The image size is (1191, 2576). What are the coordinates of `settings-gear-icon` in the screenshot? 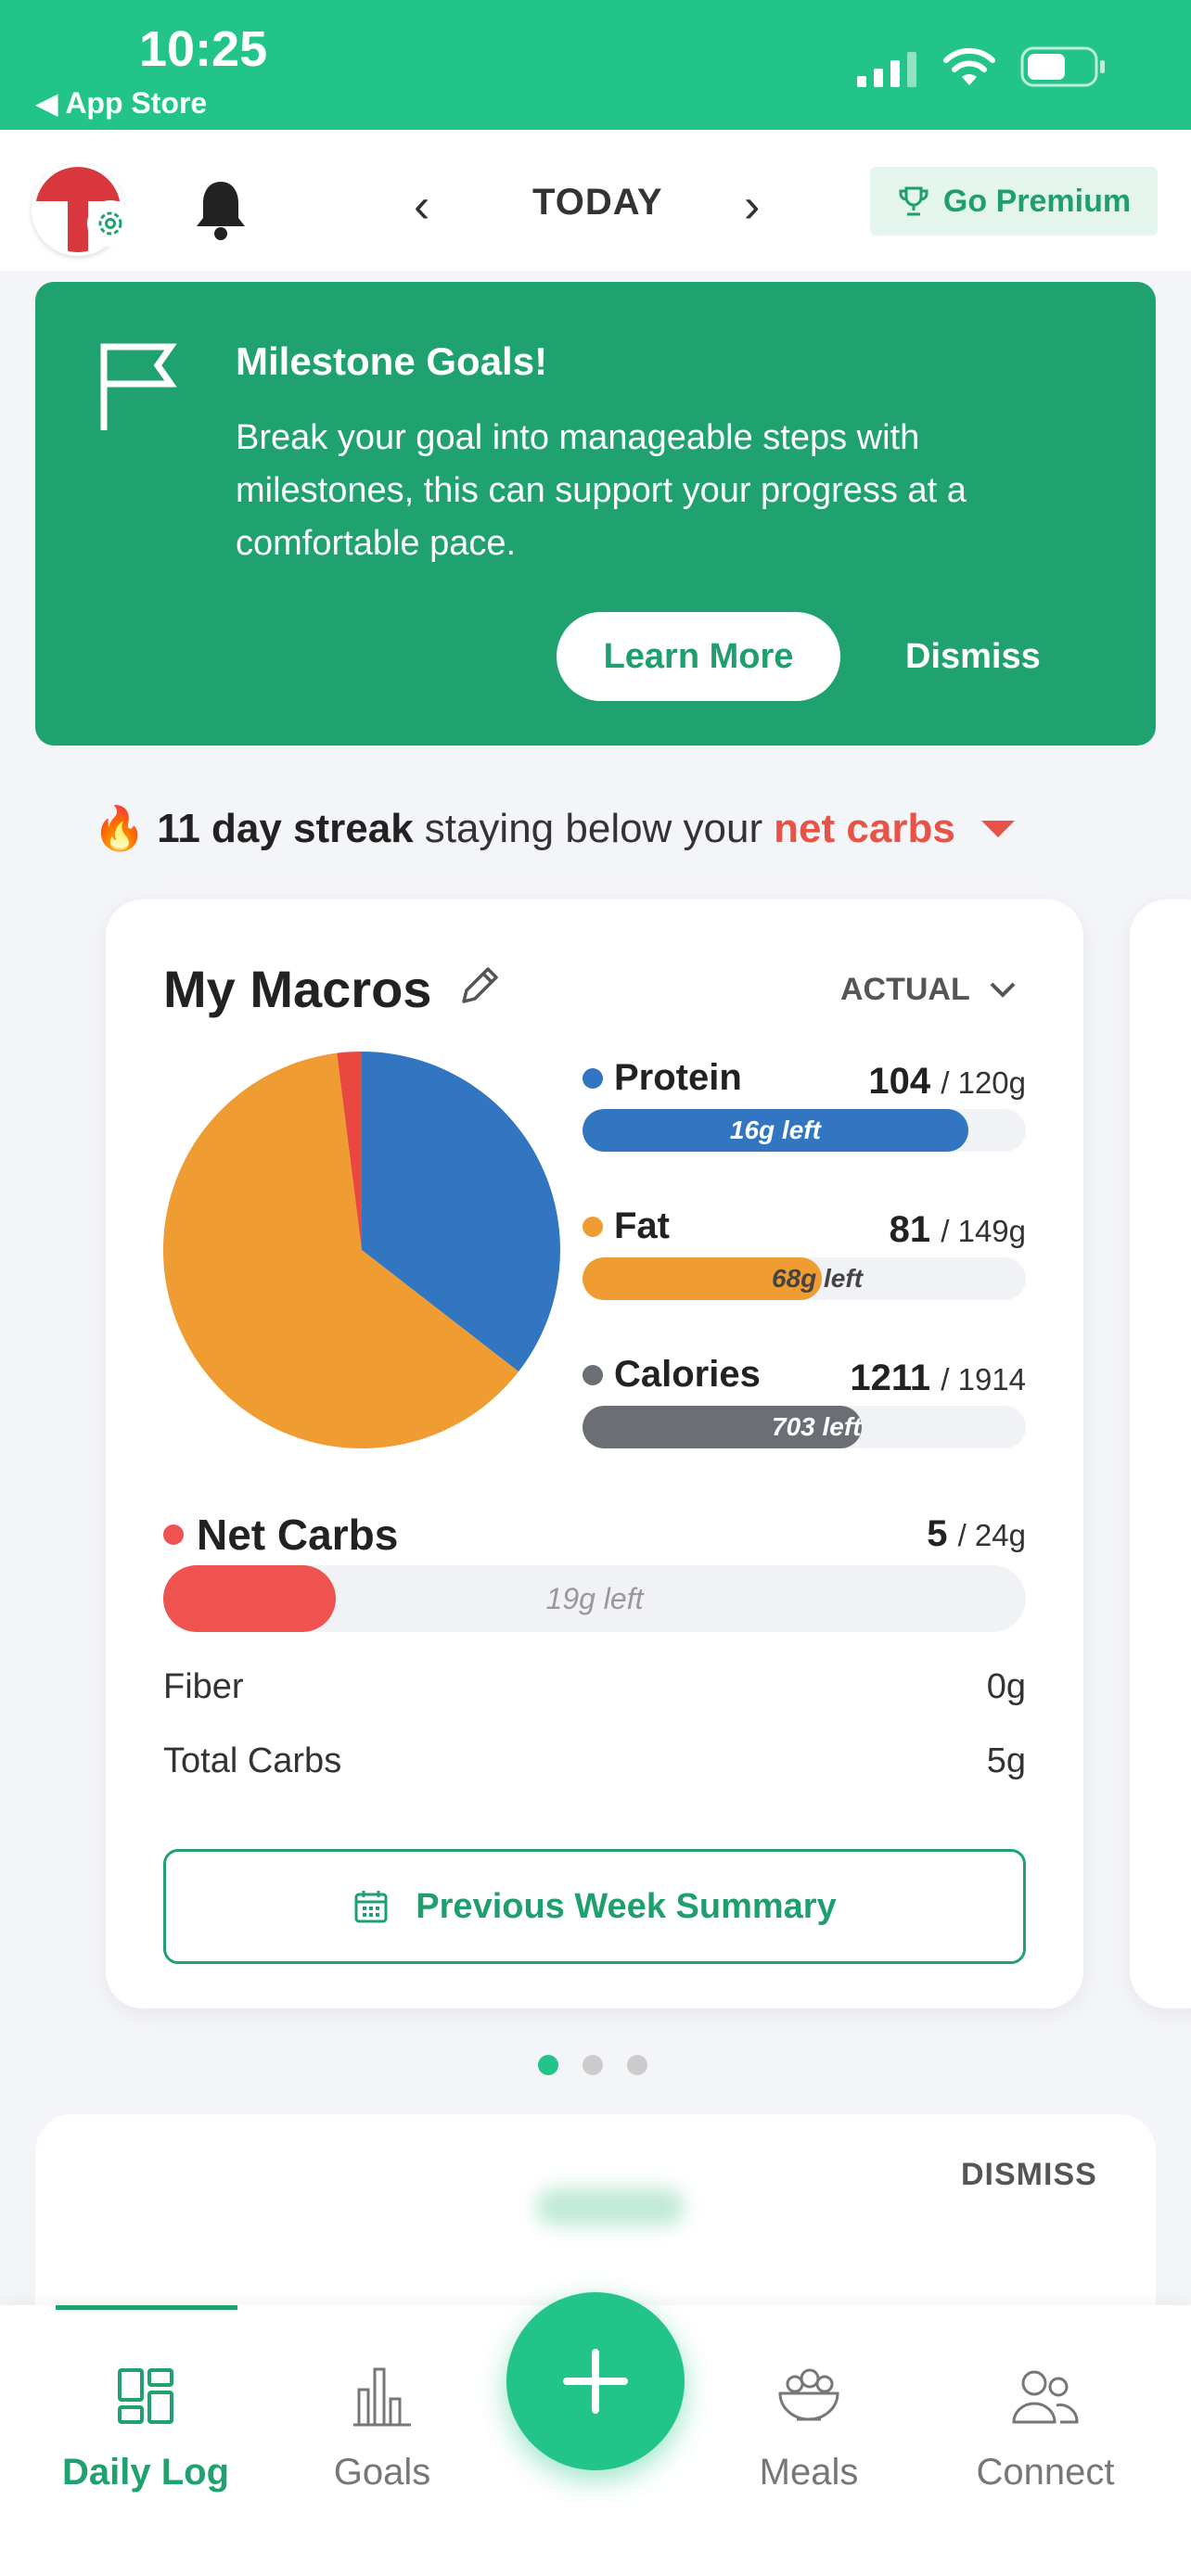 It's located at (111, 223).